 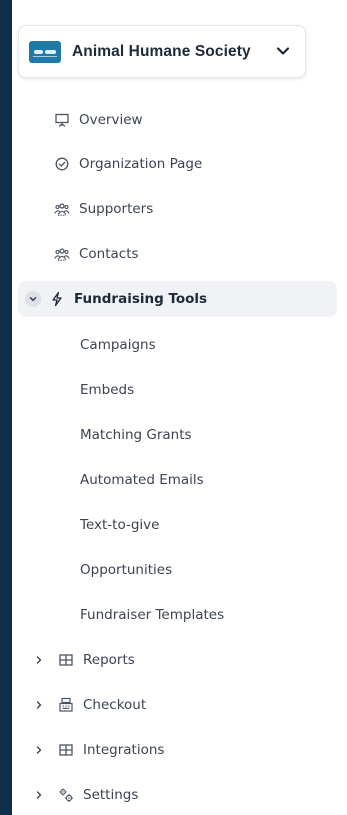 I want to click on sidebar-item-integrations: Integrations, so click(x=174, y=750).